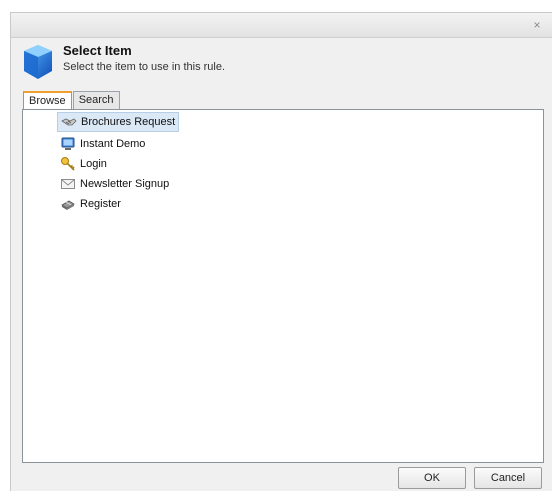 The height and width of the screenshot is (491, 552). Describe the element at coordinates (93, 164) in the screenshot. I see `tree-item-label: Login` at that location.